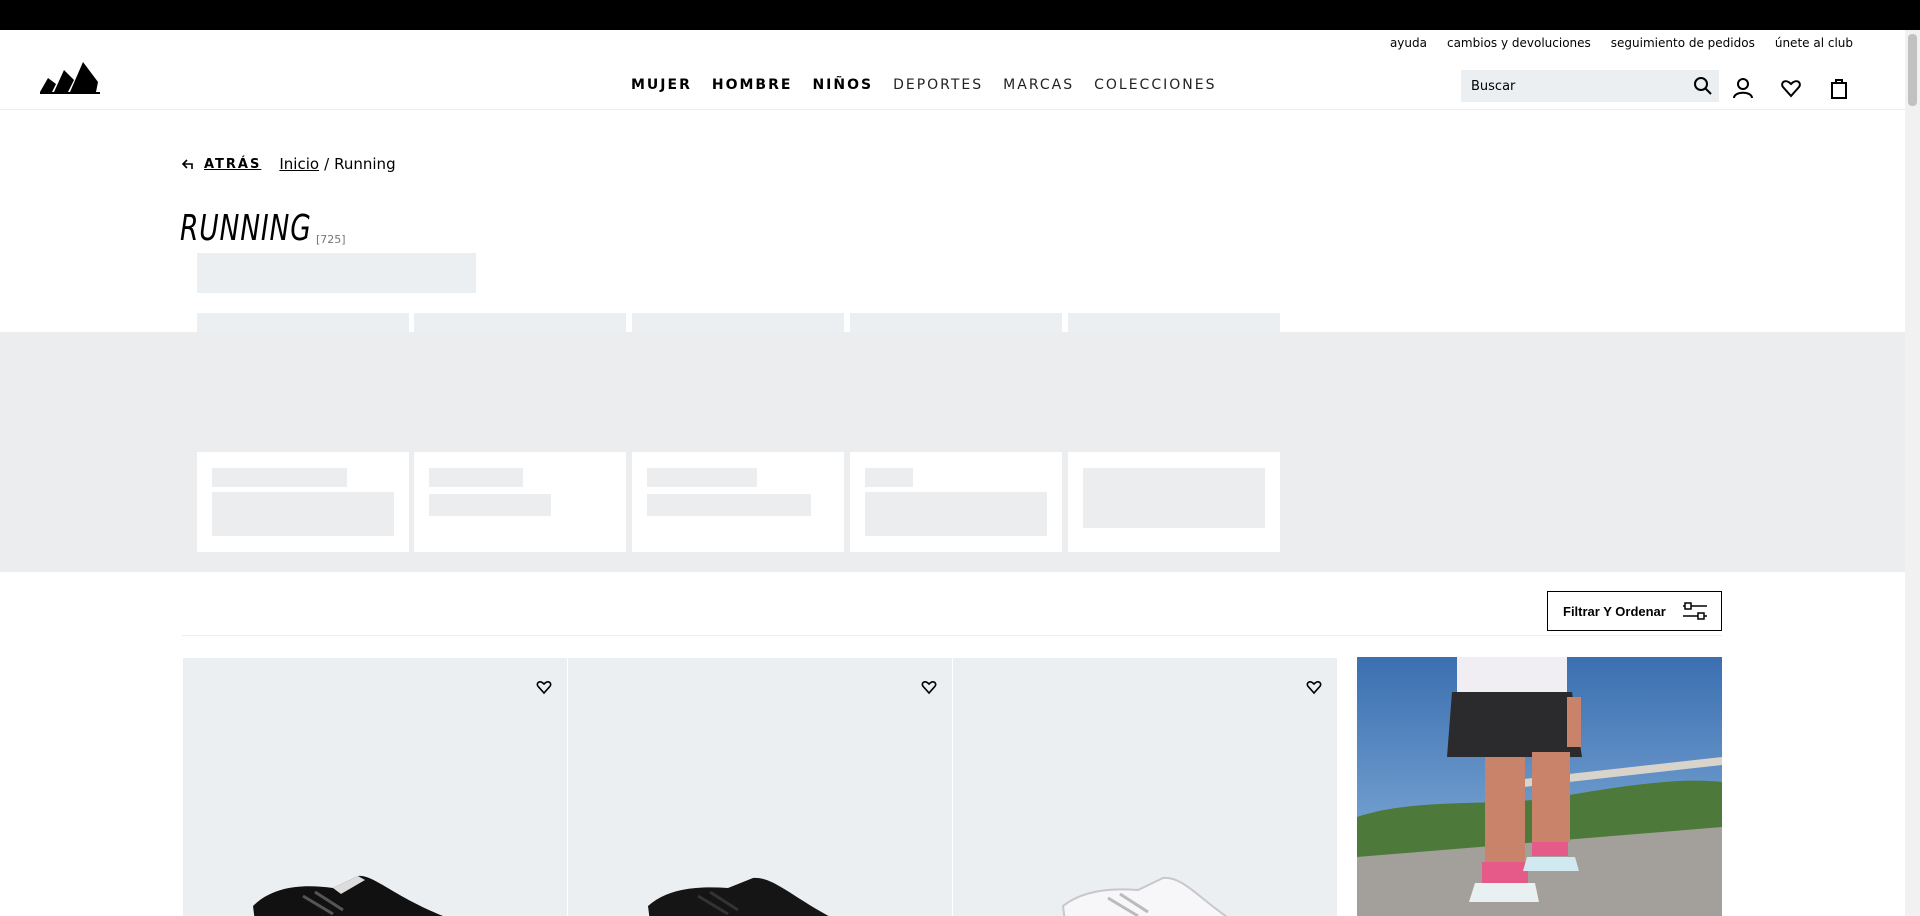 The height and width of the screenshot is (916, 1920). Describe the element at coordinates (1814, 43) in the screenshot. I see `join-club-link: únete al club` at that location.